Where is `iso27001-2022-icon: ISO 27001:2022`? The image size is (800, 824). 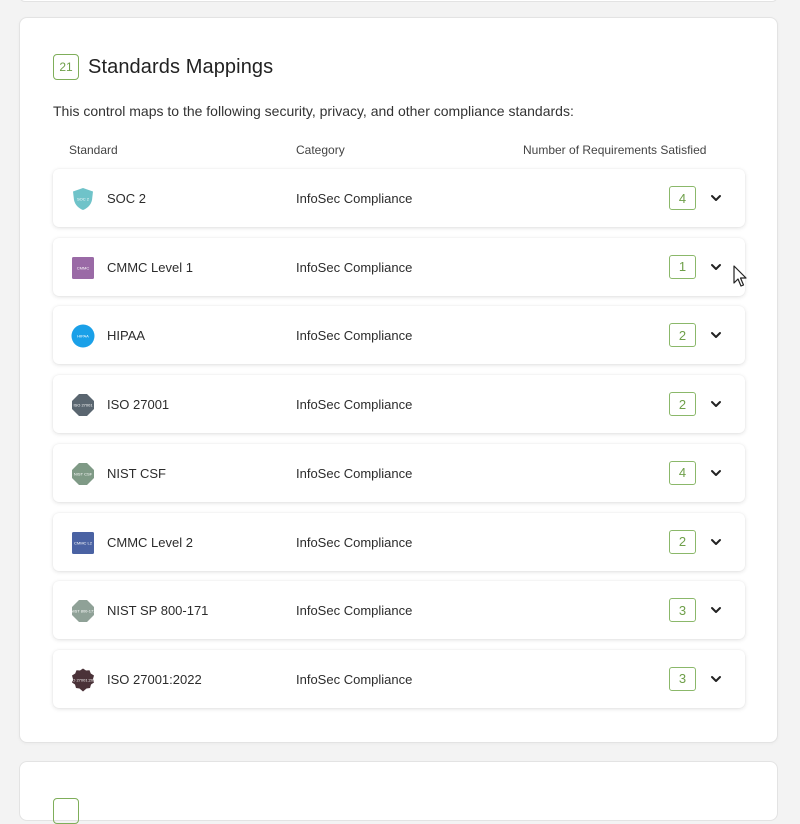 iso27001-2022-icon: ISO 27001:2022 is located at coordinates (83, 680).